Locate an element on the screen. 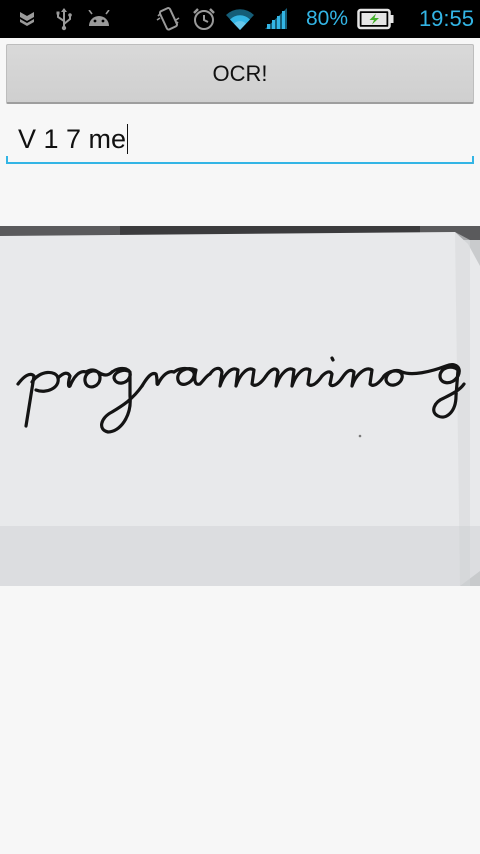 Image resolution: width=480 pixels, height=854 pixels. wifi-icon is located at coordinates (240, 19).